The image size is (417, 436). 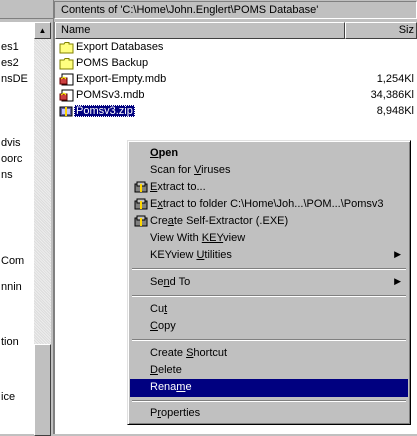 What do you see at coordinates (236, 112) in the screenshot?
I see `file-row-selected: Pomsv3.zip 8,948Kl` at bounding box center [236, 112].